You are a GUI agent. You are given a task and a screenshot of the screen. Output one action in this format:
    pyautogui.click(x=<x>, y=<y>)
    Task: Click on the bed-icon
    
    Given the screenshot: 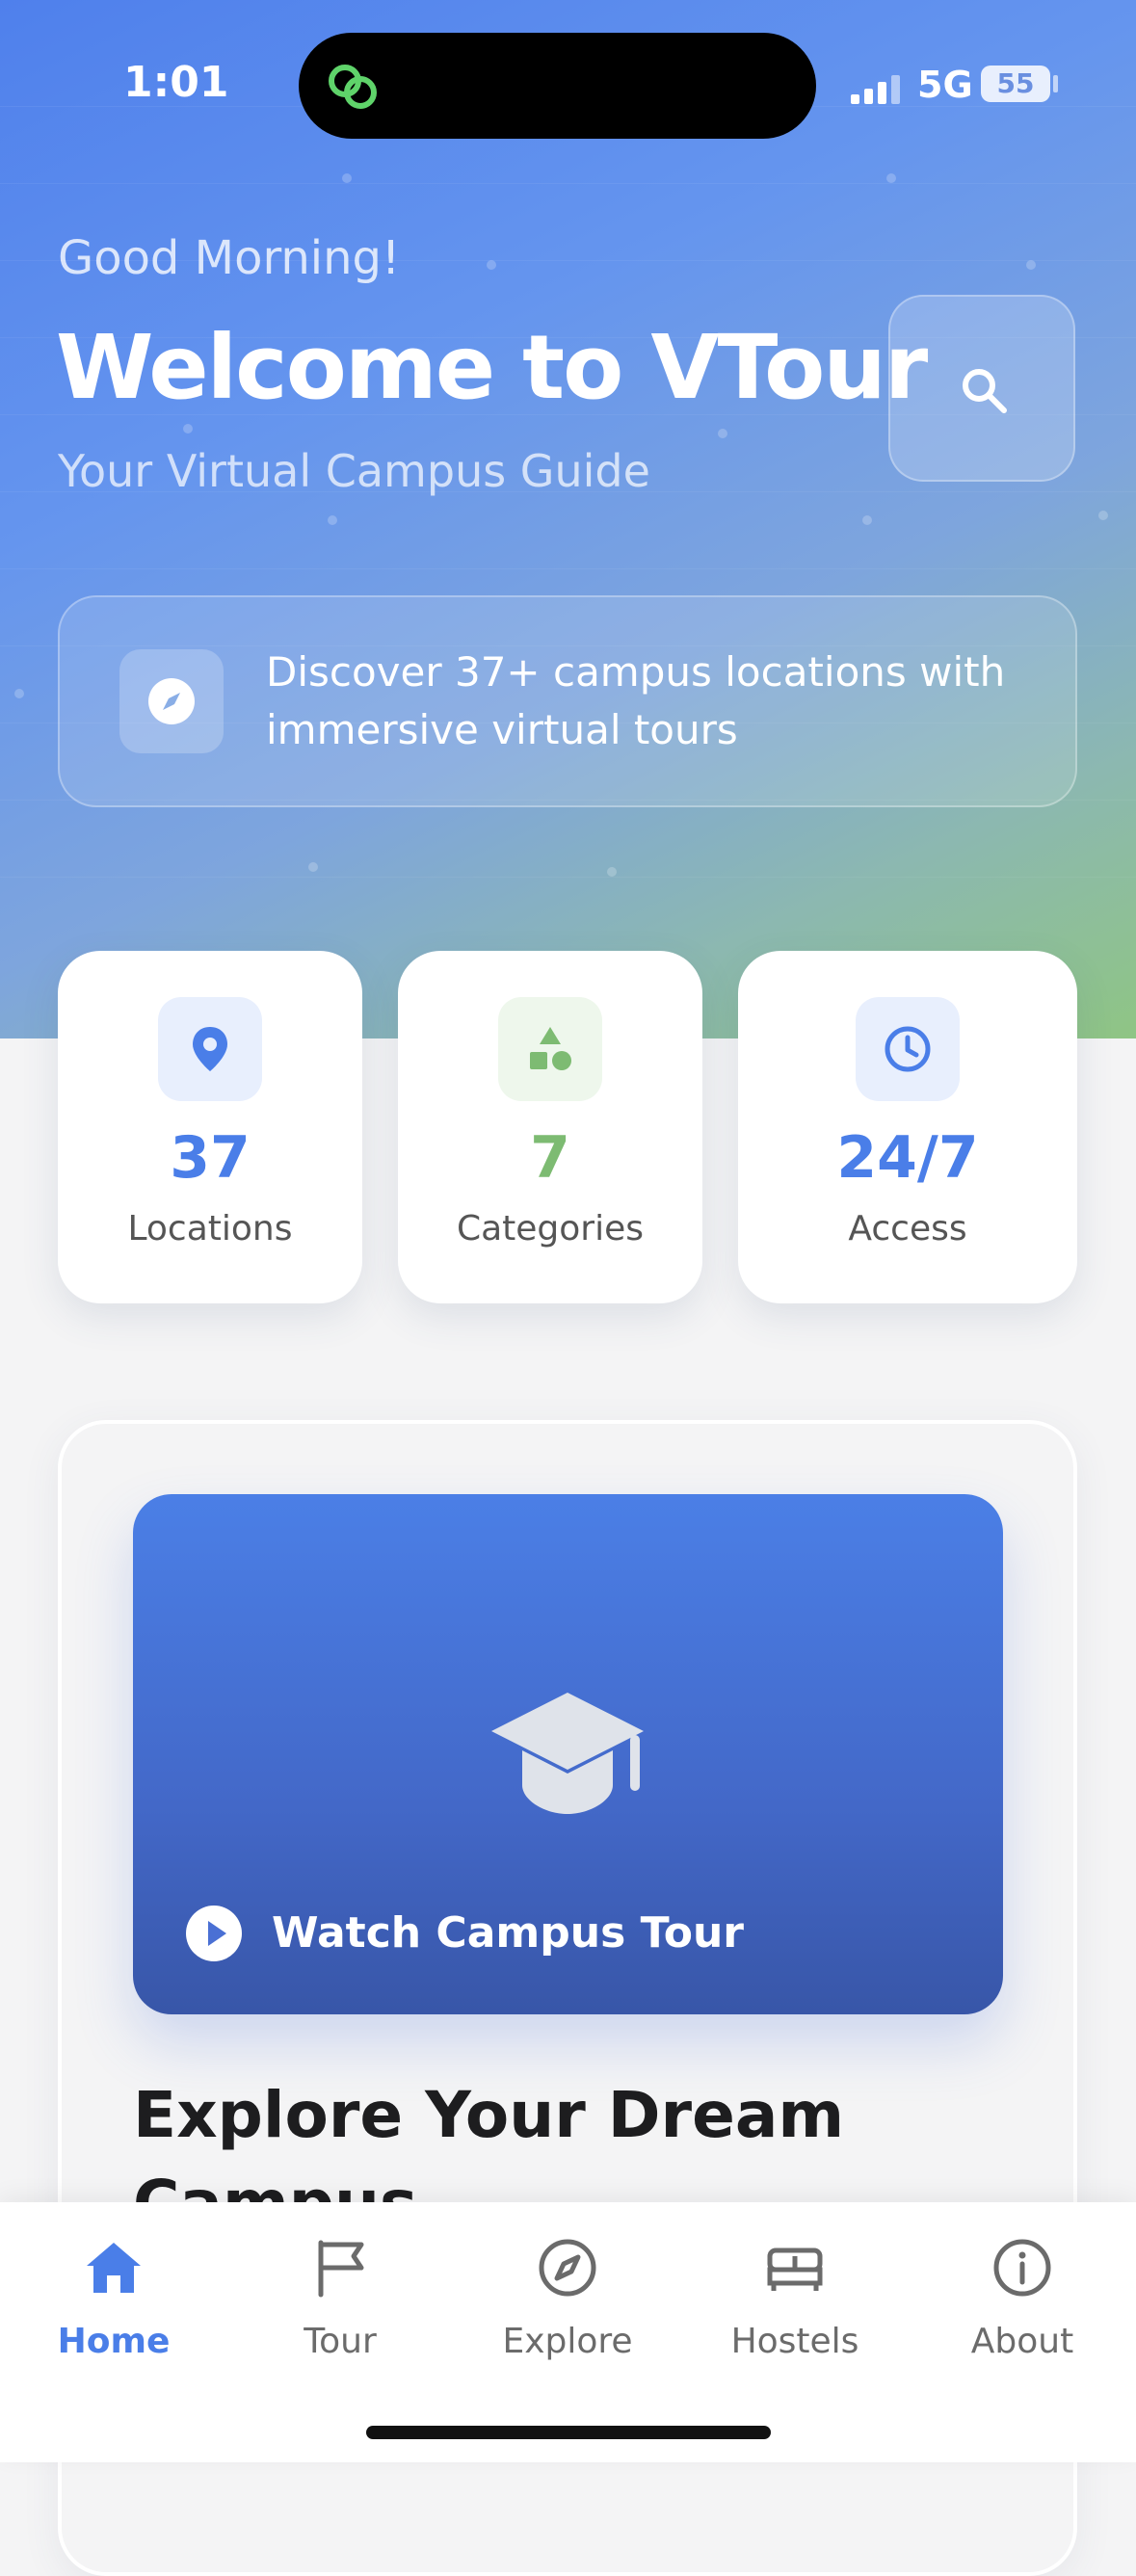 What is the action you would take?
    pyautogui.click(x=795, y=2269)
    